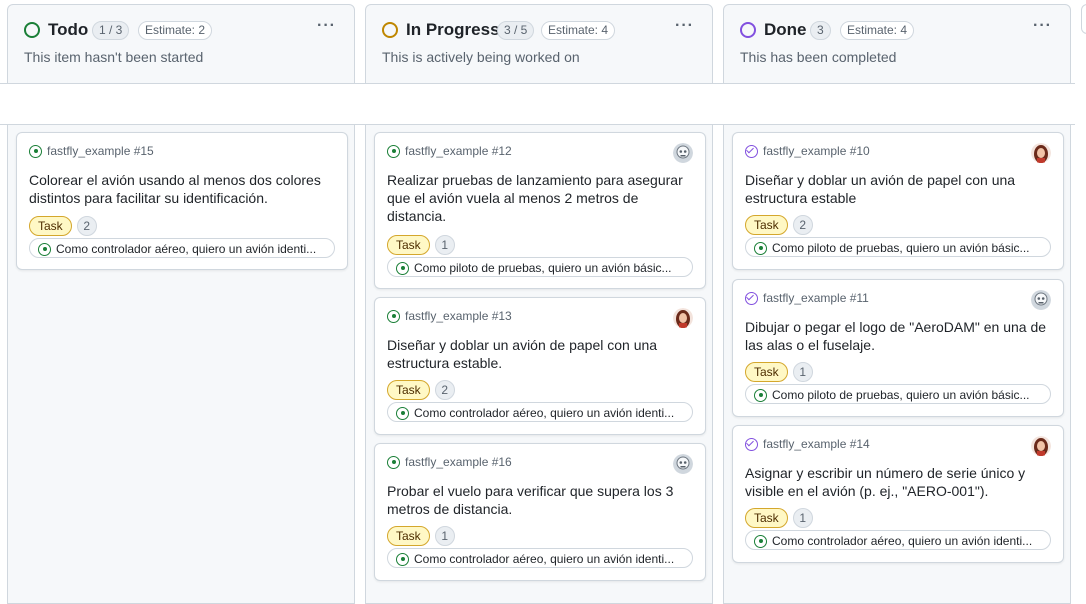 The width and height of the screenshot is (1086, 604). Describe the element at coordinates (816, 444) in the screenshot. I see `issue-ref-text: fastfly_example #14` at that location.